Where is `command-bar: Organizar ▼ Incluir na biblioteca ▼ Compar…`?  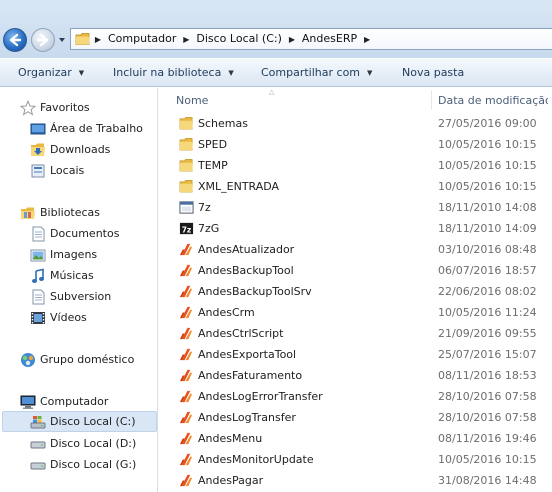
command-bar: Organizar ▼ Incluir na biblioteca ▼ Compar… is located at coordinates (276, 72).